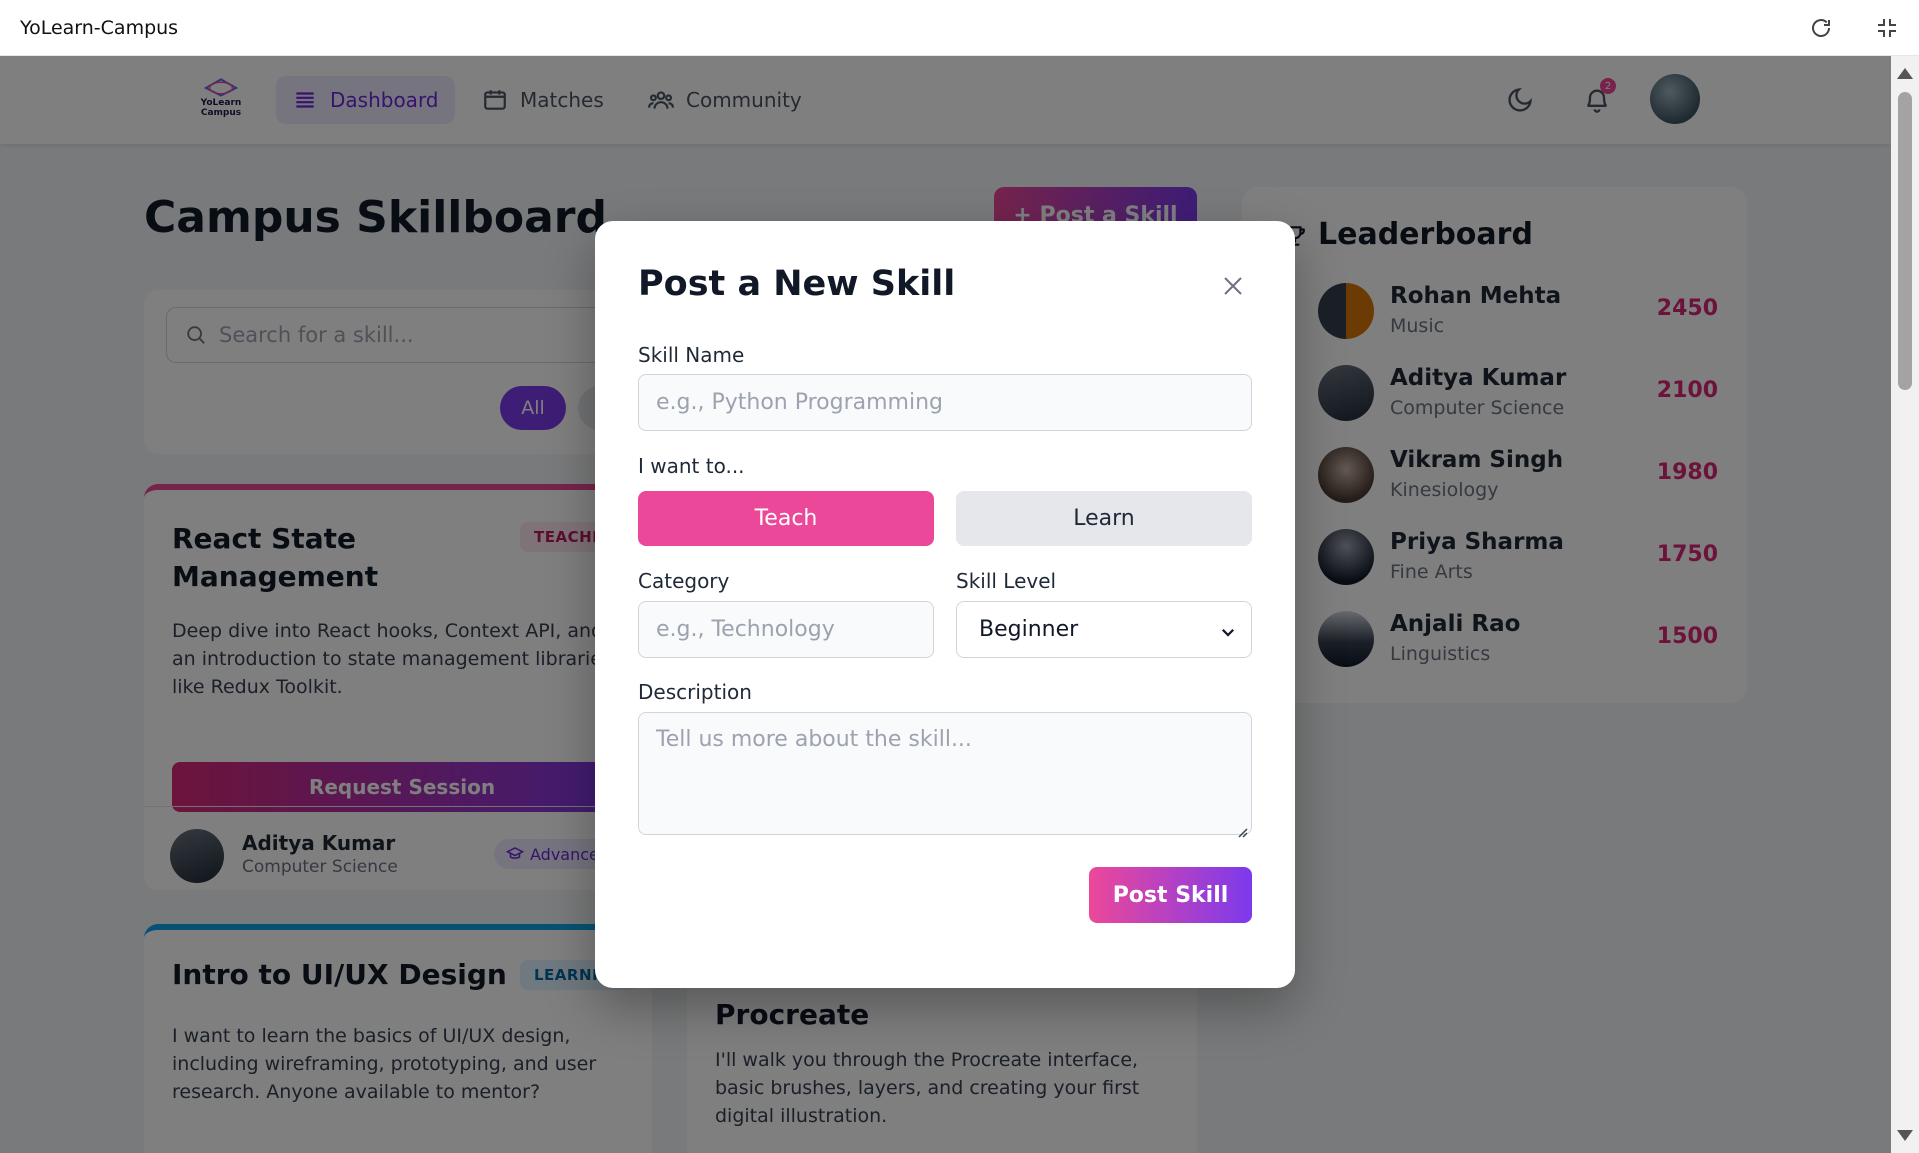 The image size is (1919, 1153). I want to click on category-label: Category, so click(684, 581).